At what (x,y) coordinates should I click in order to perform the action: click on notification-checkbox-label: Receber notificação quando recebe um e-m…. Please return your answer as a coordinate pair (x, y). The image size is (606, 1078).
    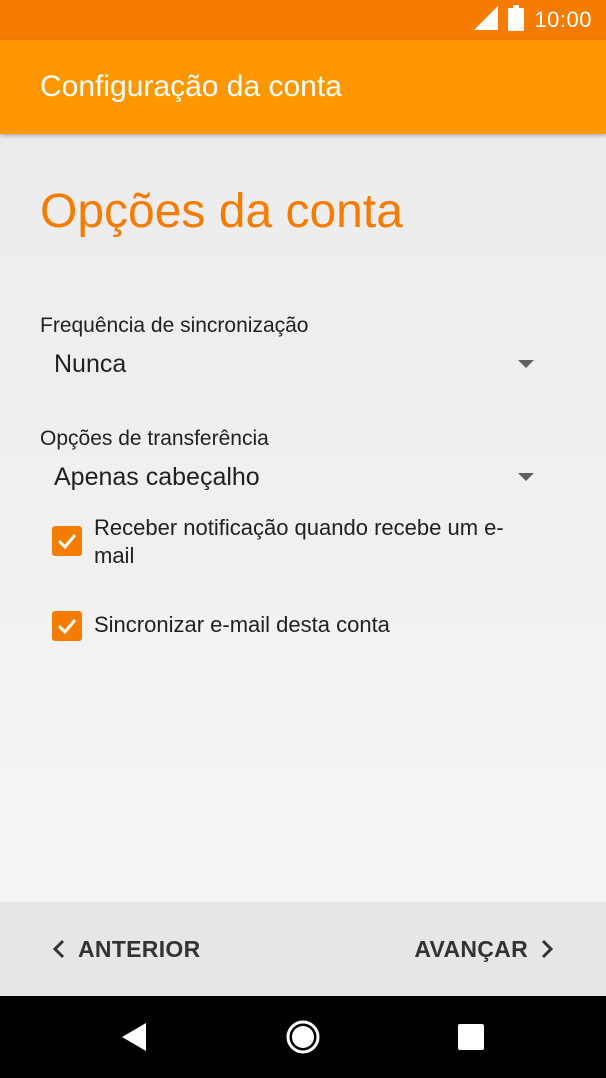
    Looking at the image, I should click on (299, 541).